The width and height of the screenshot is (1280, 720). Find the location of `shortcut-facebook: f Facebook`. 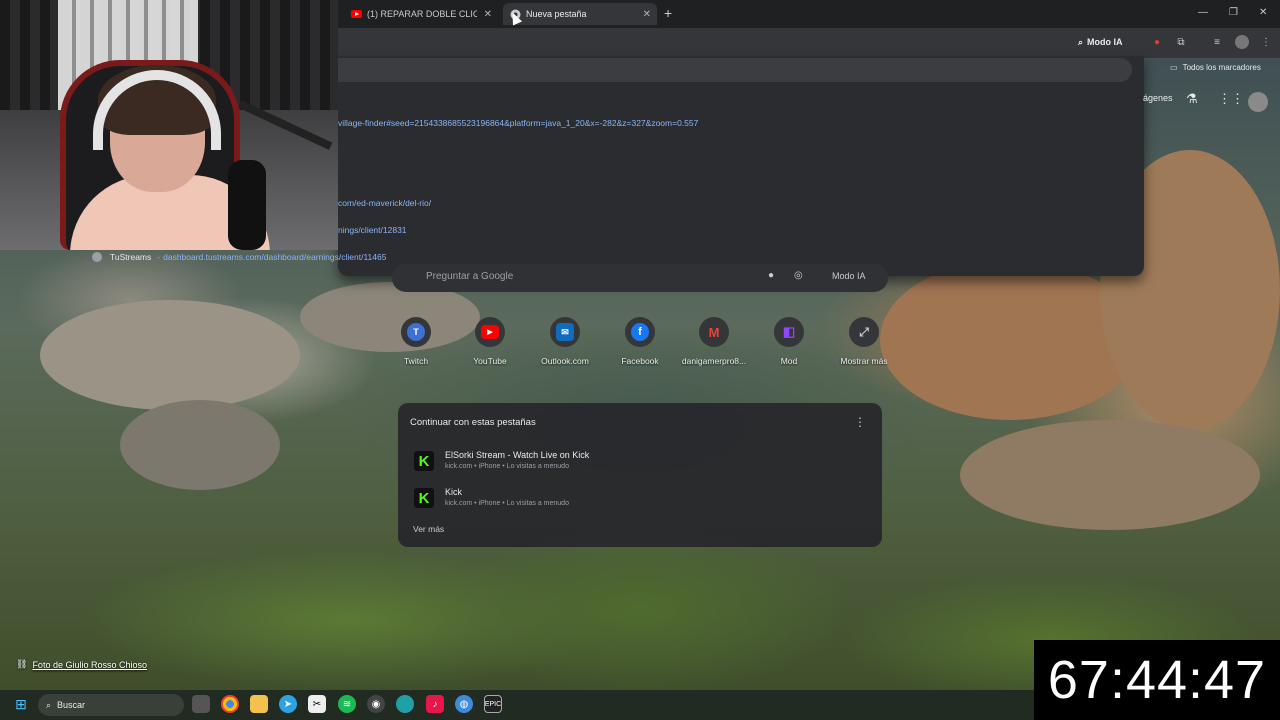

shortcut-facebook: f Facebook is located at coordinates (640, 341).